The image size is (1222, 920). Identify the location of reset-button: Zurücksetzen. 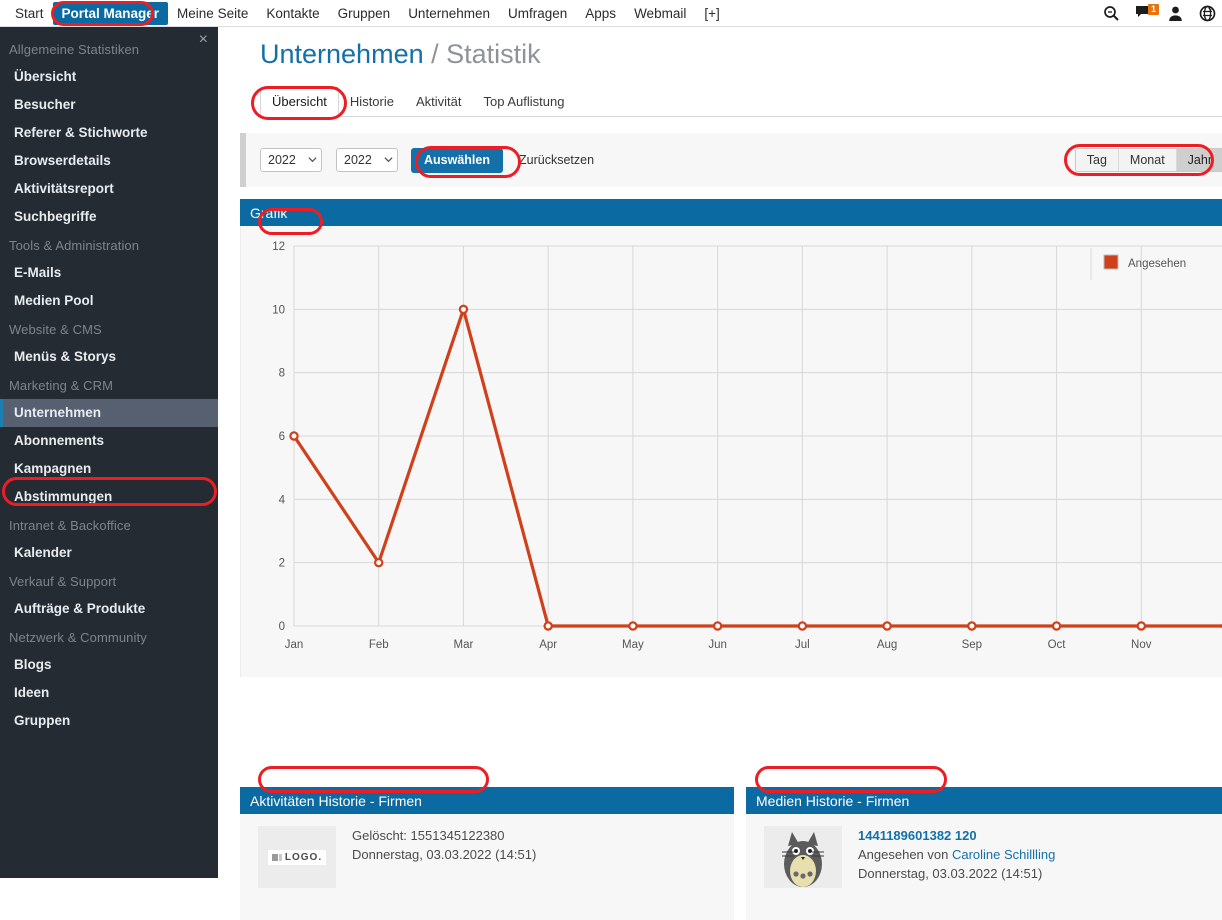
(556, 160).